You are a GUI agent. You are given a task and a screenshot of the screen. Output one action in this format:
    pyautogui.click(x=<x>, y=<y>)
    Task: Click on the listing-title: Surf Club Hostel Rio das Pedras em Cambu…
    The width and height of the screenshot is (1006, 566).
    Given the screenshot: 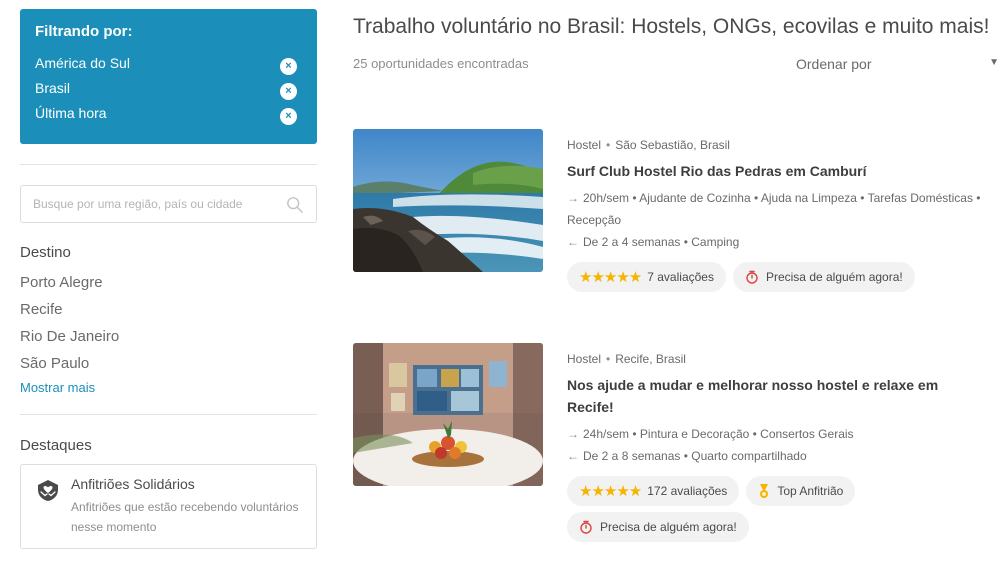 What is the action you would take?
    pyautogui.click(x=777, y=171)
    